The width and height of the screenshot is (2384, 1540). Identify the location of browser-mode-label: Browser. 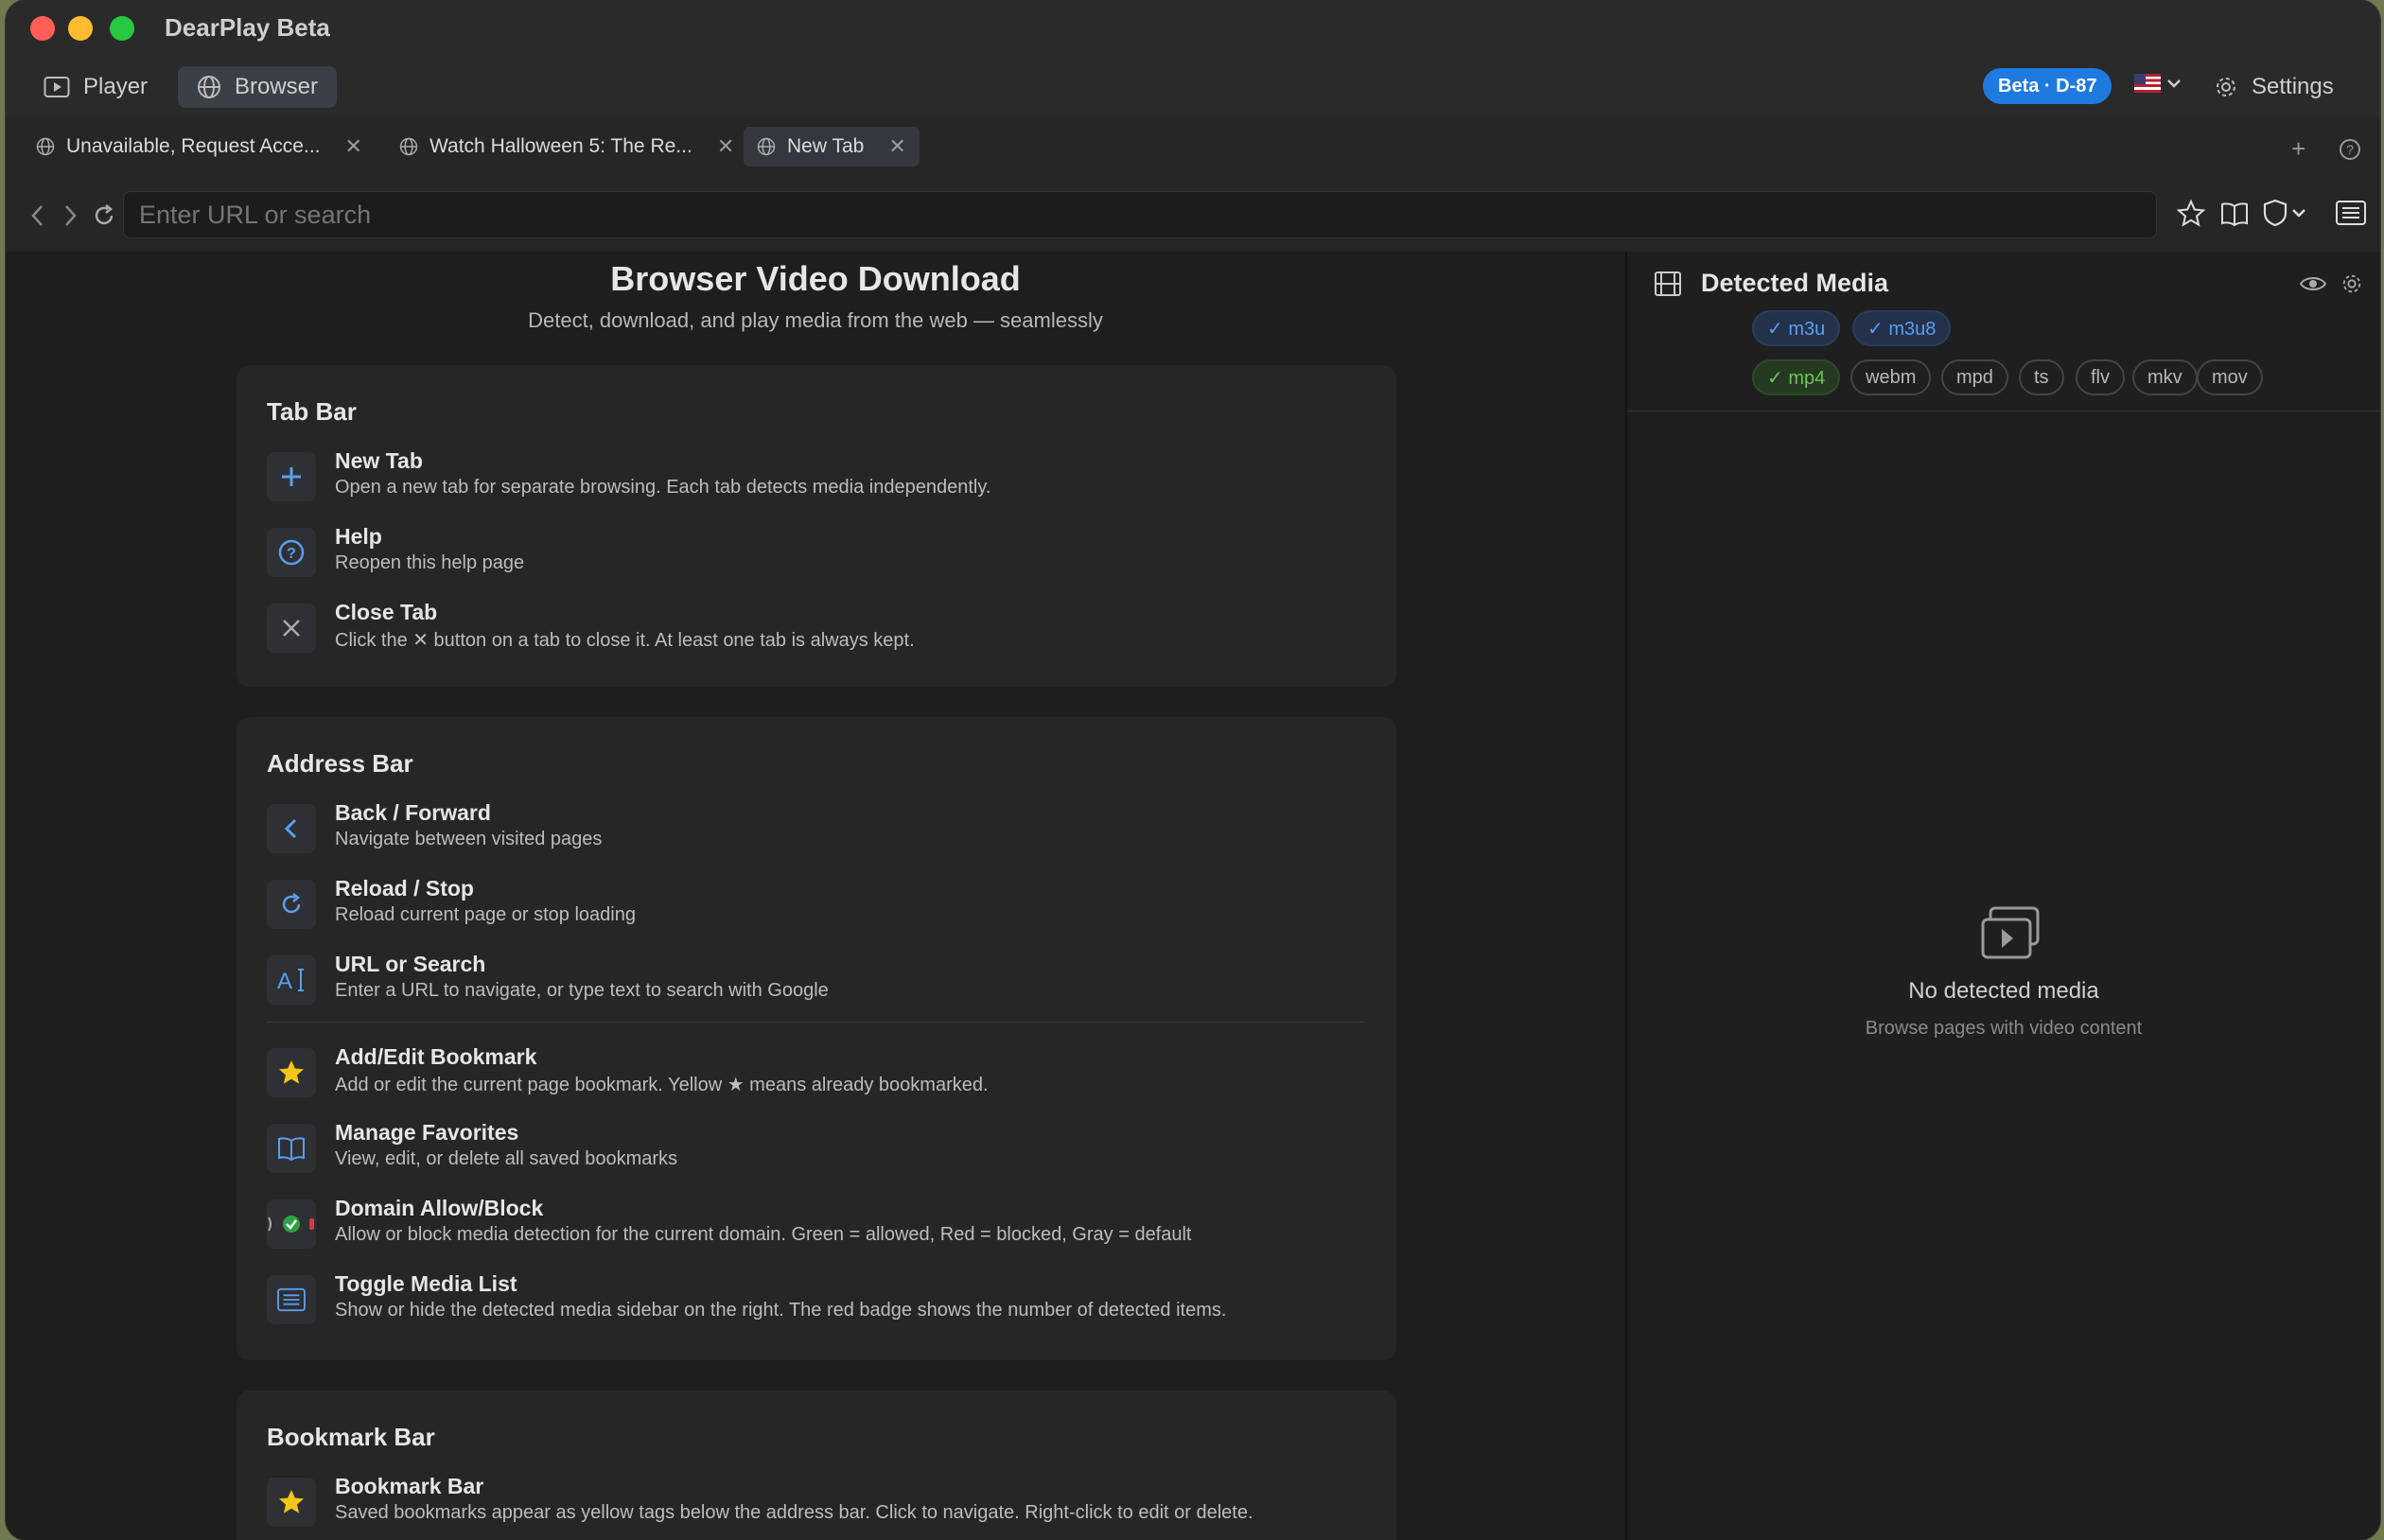
(277, 86).